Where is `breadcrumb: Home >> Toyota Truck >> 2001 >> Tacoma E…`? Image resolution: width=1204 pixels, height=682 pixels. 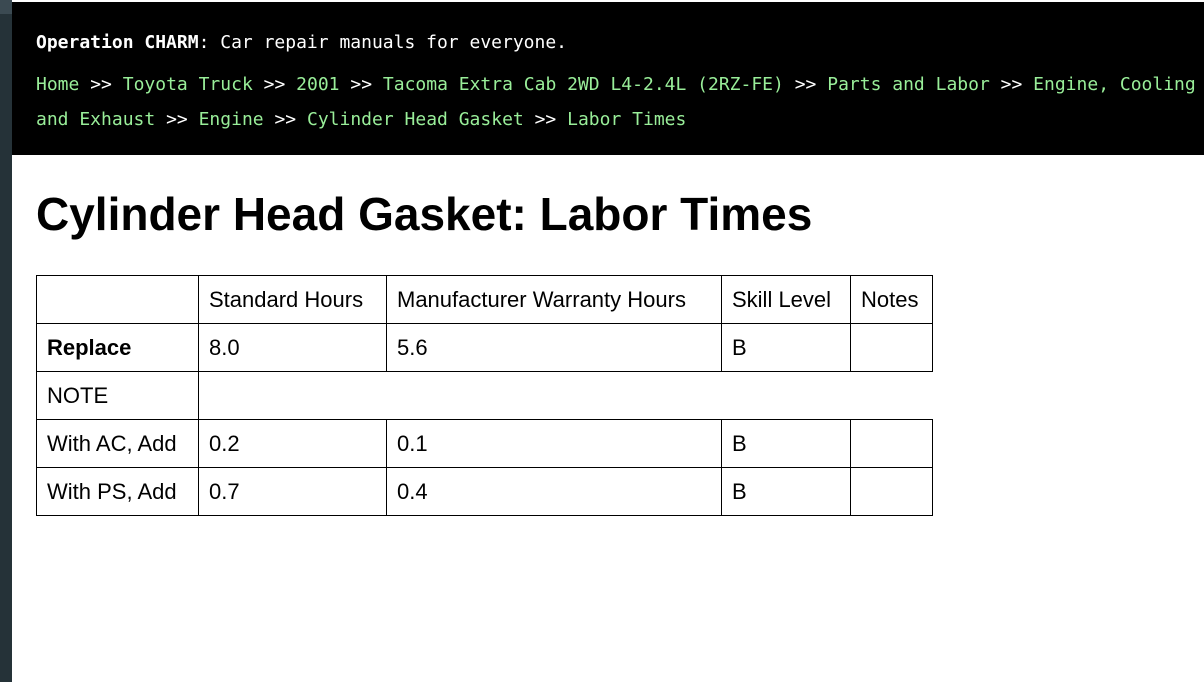 breadcrumb: Home >> Toyota Truck >> 2001 >> Tacoma E… is located at coordinates (620, 102).